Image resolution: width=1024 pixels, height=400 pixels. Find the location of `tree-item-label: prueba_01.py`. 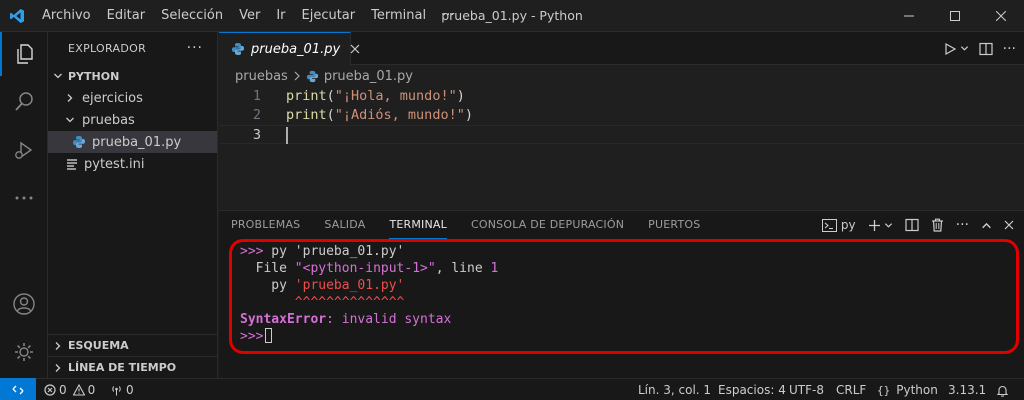

tree-item-label: prueba_01.py is located at coordinates (137, 142).